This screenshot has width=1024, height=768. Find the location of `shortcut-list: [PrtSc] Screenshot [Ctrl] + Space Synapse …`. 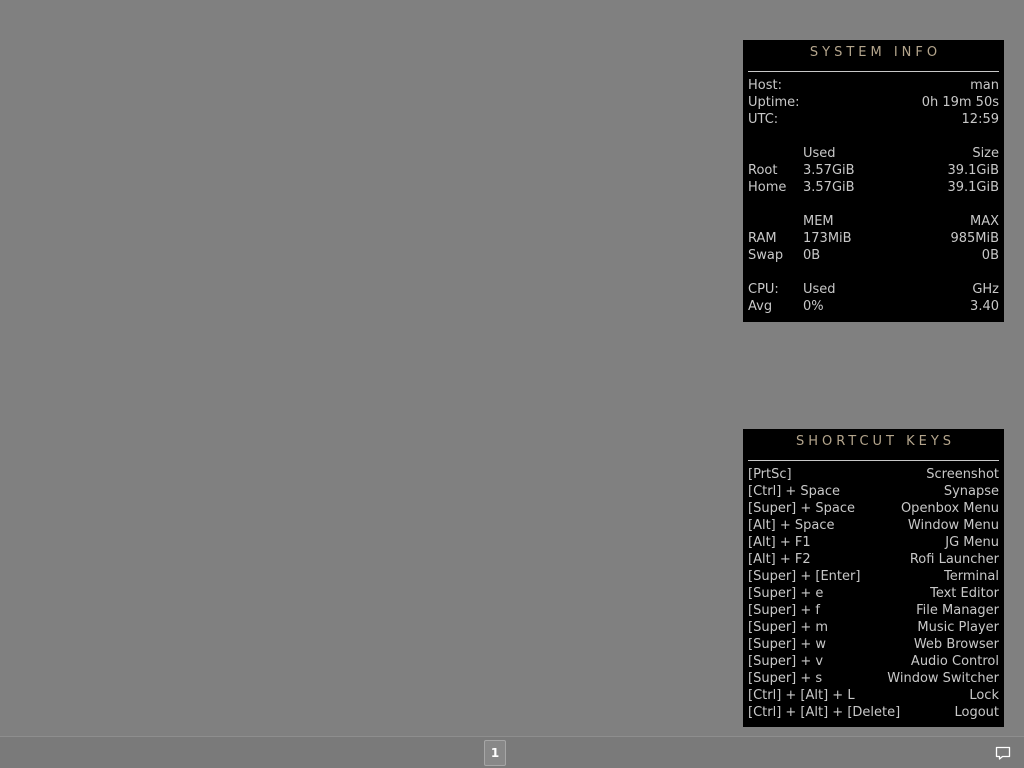

shortcut-list: [PrtSc] Screenshot [Ctrl] + Space Synapse … is located at coordinates (873, 593).